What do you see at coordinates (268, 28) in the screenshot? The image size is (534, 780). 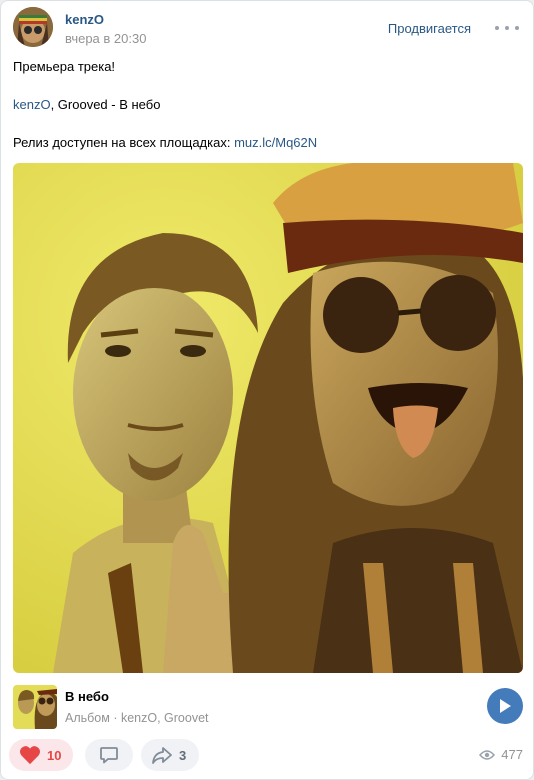 I see `post-header: kenzO вчера в 20:30 Продвигается` at bounding box center [268, 28].